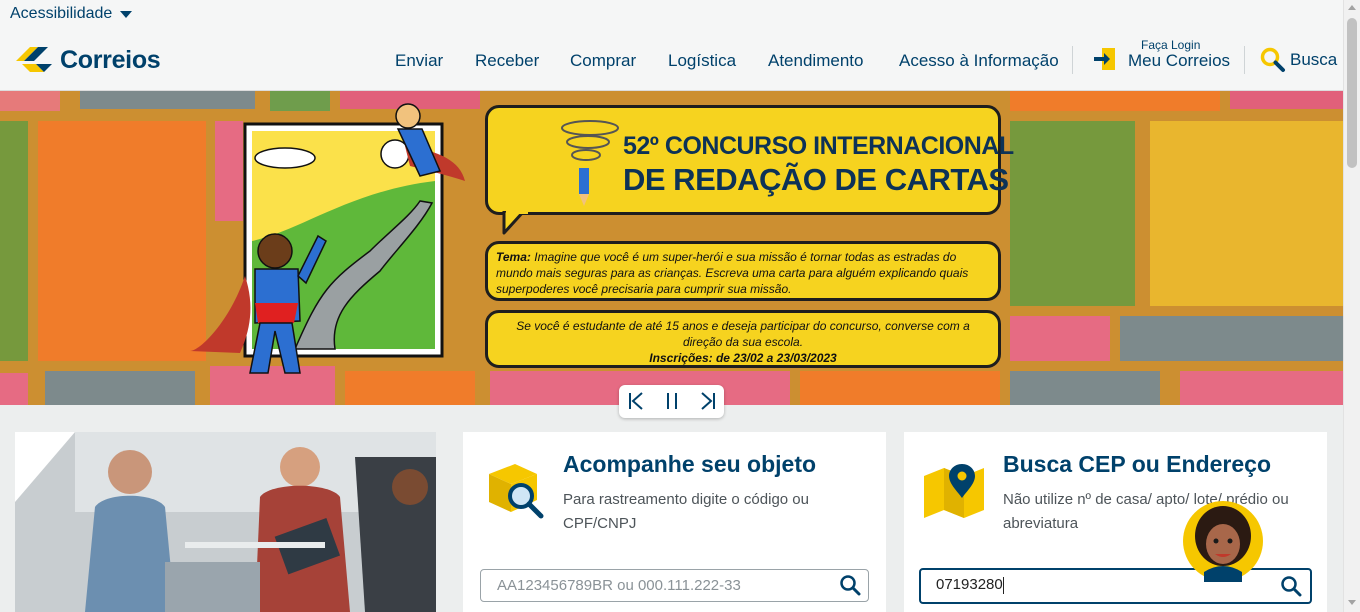  I want to click on office-meeting-photo, so click(225, 522).